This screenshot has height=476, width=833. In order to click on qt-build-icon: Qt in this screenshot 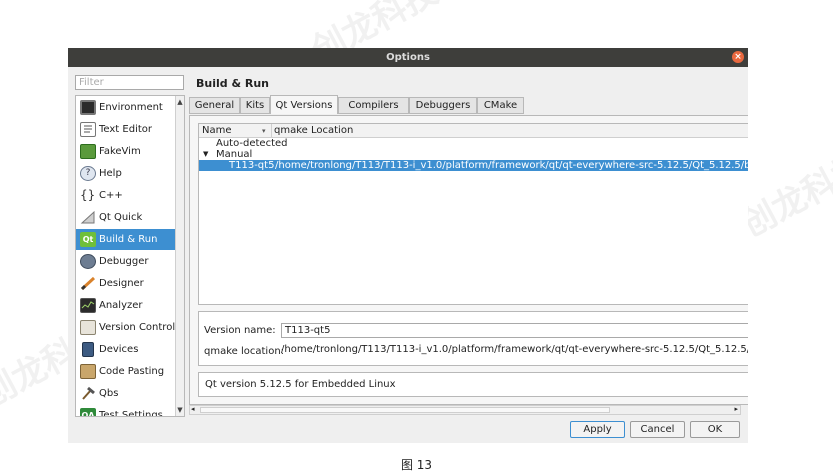, I will do `click(88, 239)`.